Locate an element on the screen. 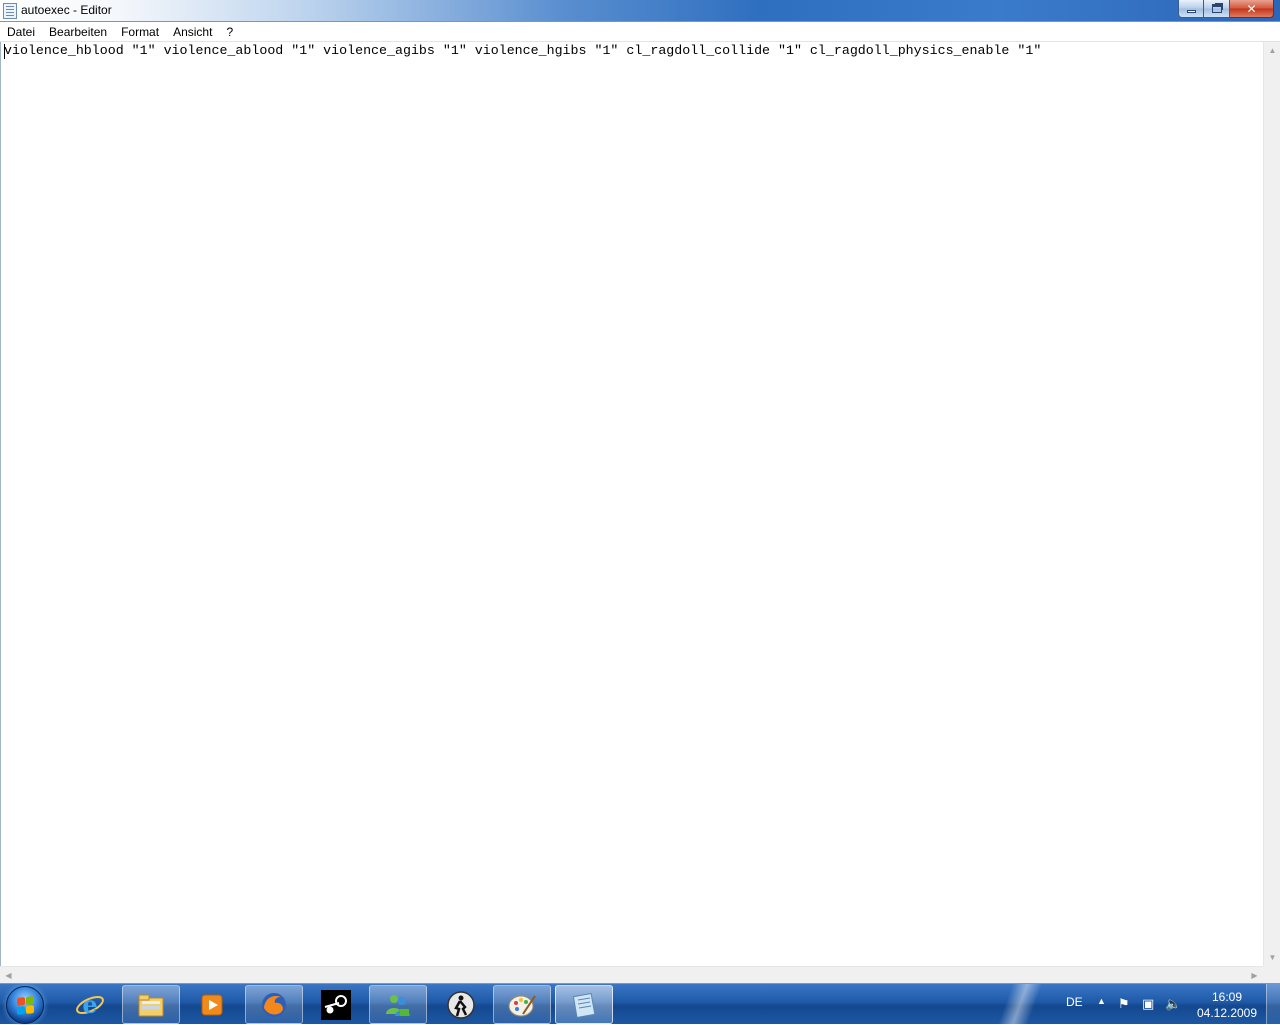  firefox-icon is located at coordinates (274, 1004).